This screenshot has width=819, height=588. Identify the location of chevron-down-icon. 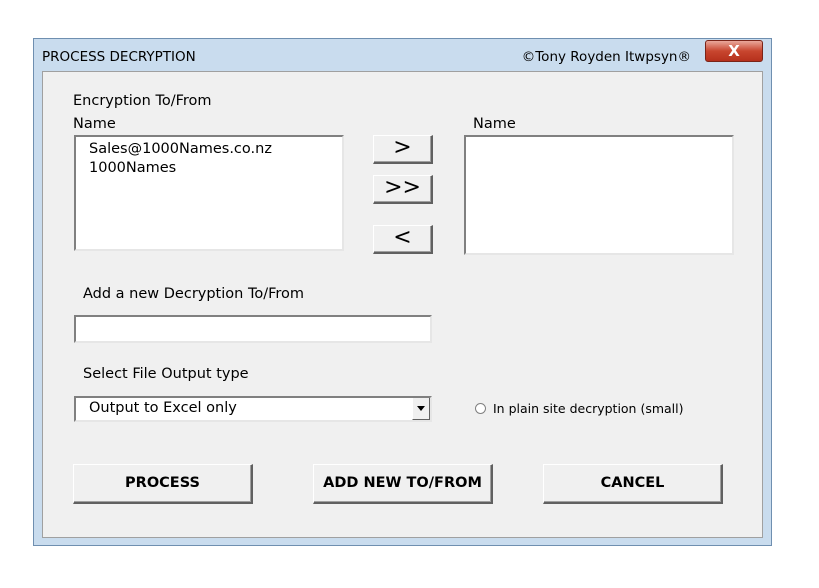
(421, 408).